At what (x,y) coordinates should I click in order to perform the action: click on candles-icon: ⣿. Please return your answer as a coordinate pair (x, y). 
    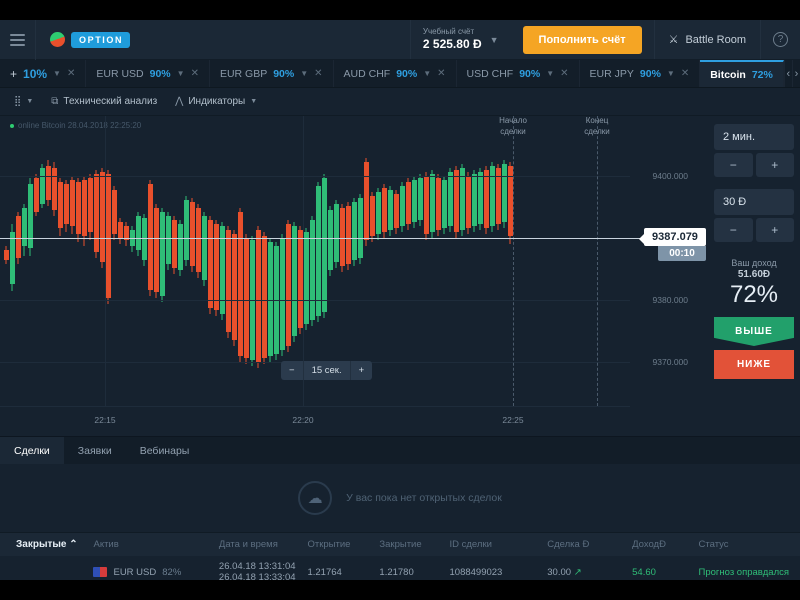
    Looking at the image, I should click on (18, 101).